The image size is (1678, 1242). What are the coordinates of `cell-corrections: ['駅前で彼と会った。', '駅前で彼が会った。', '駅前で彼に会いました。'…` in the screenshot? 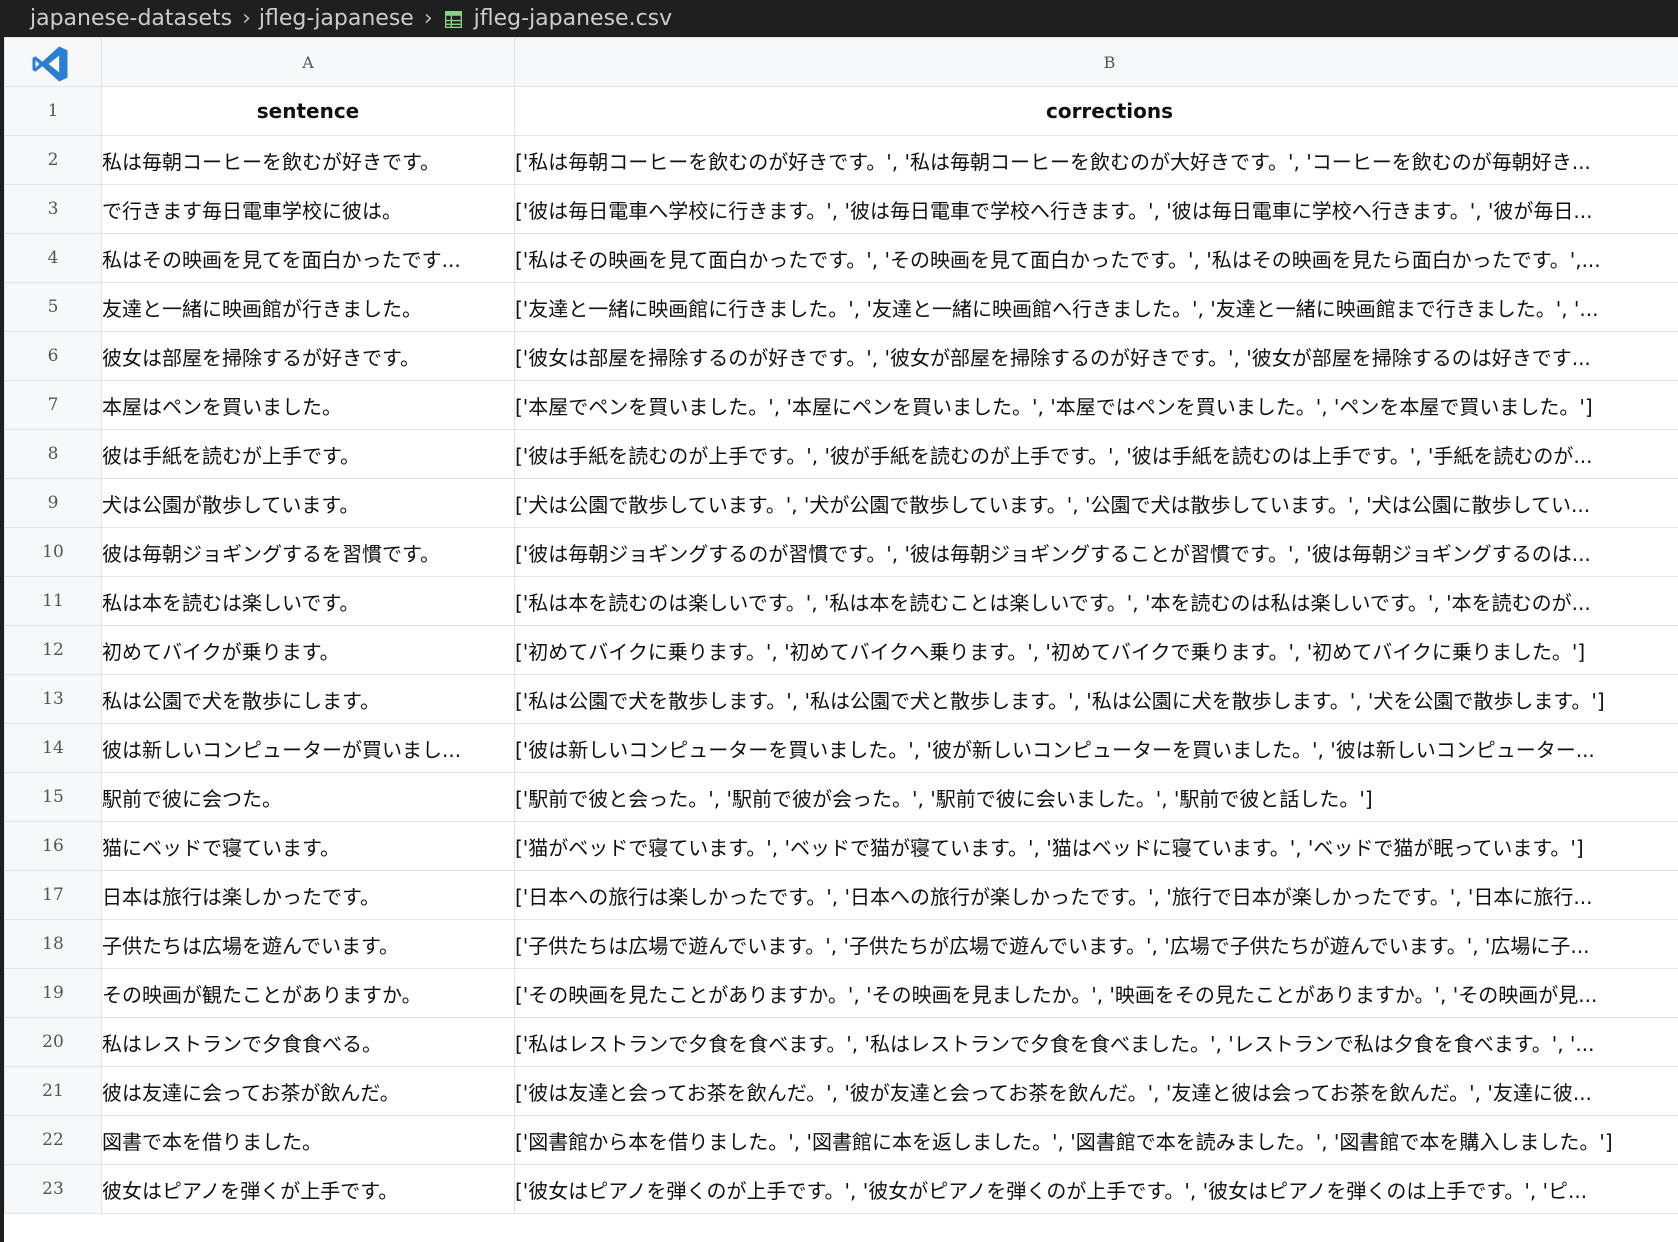 It's located at (1096, 797).